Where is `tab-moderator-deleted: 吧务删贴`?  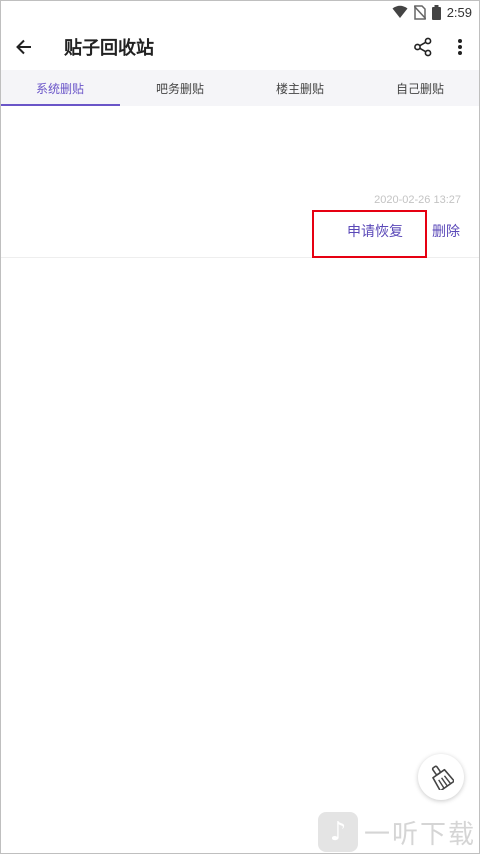 tab-moderator-deleted: 吧务删贴 is located at coordinates (180, 88).